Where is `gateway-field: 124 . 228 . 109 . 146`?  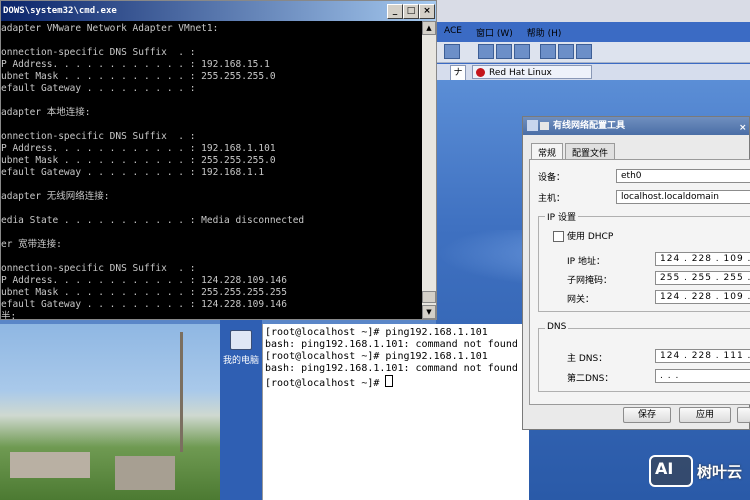 gateway-field: 124 . 228 . 109 . 146 is located at coordinates (702, 297).